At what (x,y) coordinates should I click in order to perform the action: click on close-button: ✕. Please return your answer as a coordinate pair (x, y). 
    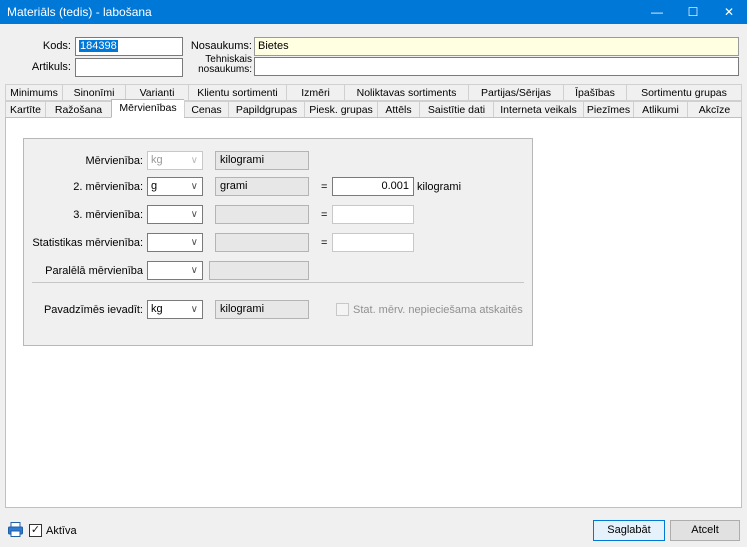
    Looking at the image, I should click on (729, 12).